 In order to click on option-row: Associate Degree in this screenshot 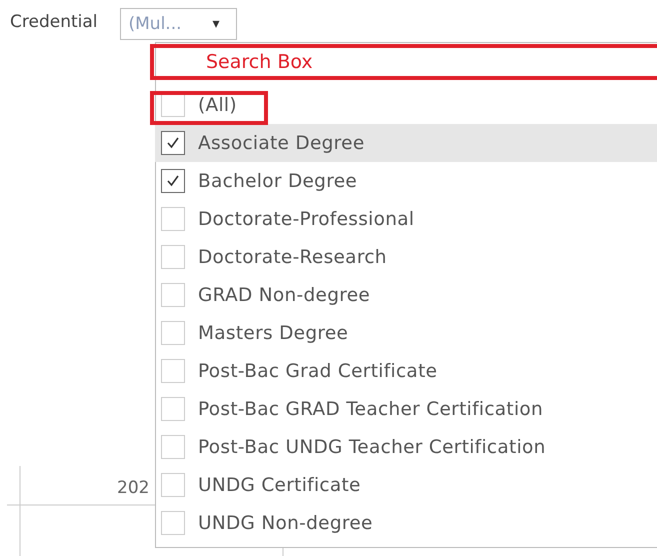, I will do `click(406, 143)`.